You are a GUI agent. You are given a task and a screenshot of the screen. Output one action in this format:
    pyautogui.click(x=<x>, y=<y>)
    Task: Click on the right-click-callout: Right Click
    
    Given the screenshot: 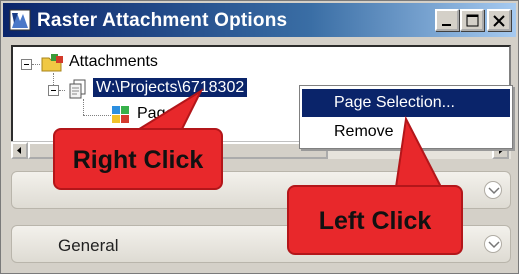 What is the action you would take?
    pyautogui.click(x=138, y=159)
    